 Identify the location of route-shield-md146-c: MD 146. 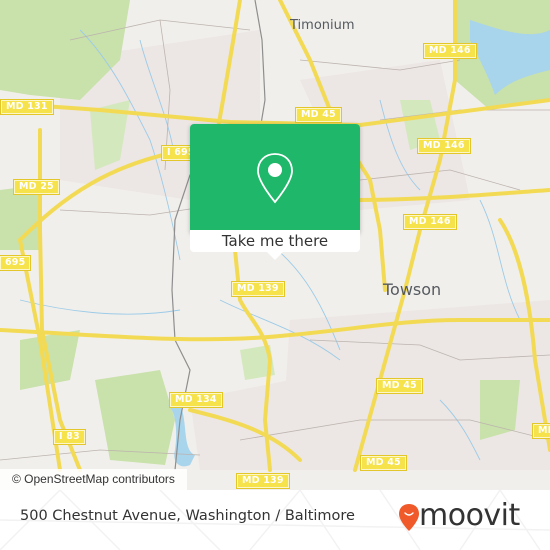
(430, 222).